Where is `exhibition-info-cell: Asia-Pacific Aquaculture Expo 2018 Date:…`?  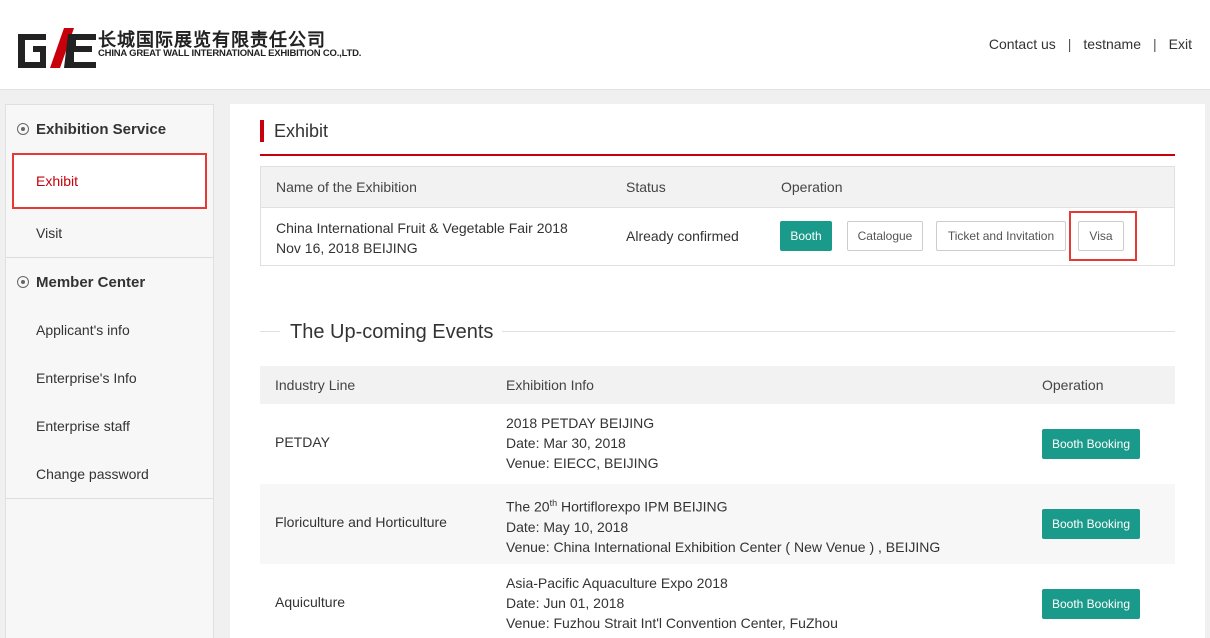 exhibition-info-cell: Asia-Pacific Aquaculture Expo 2018 Date:… is located at coordinates (672, 603).